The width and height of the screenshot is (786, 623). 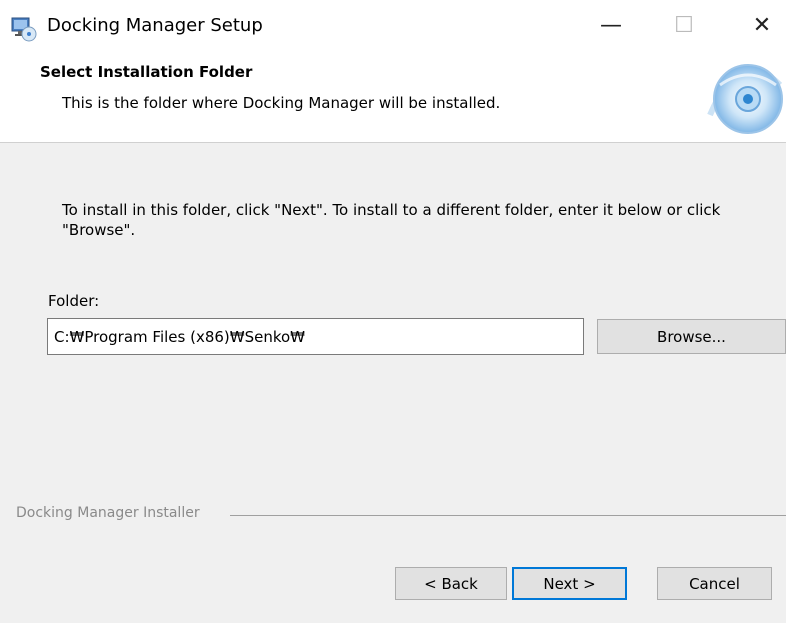 I want to click on installer-group-label: Docking Manager Installer, so click(x=113, y=513).